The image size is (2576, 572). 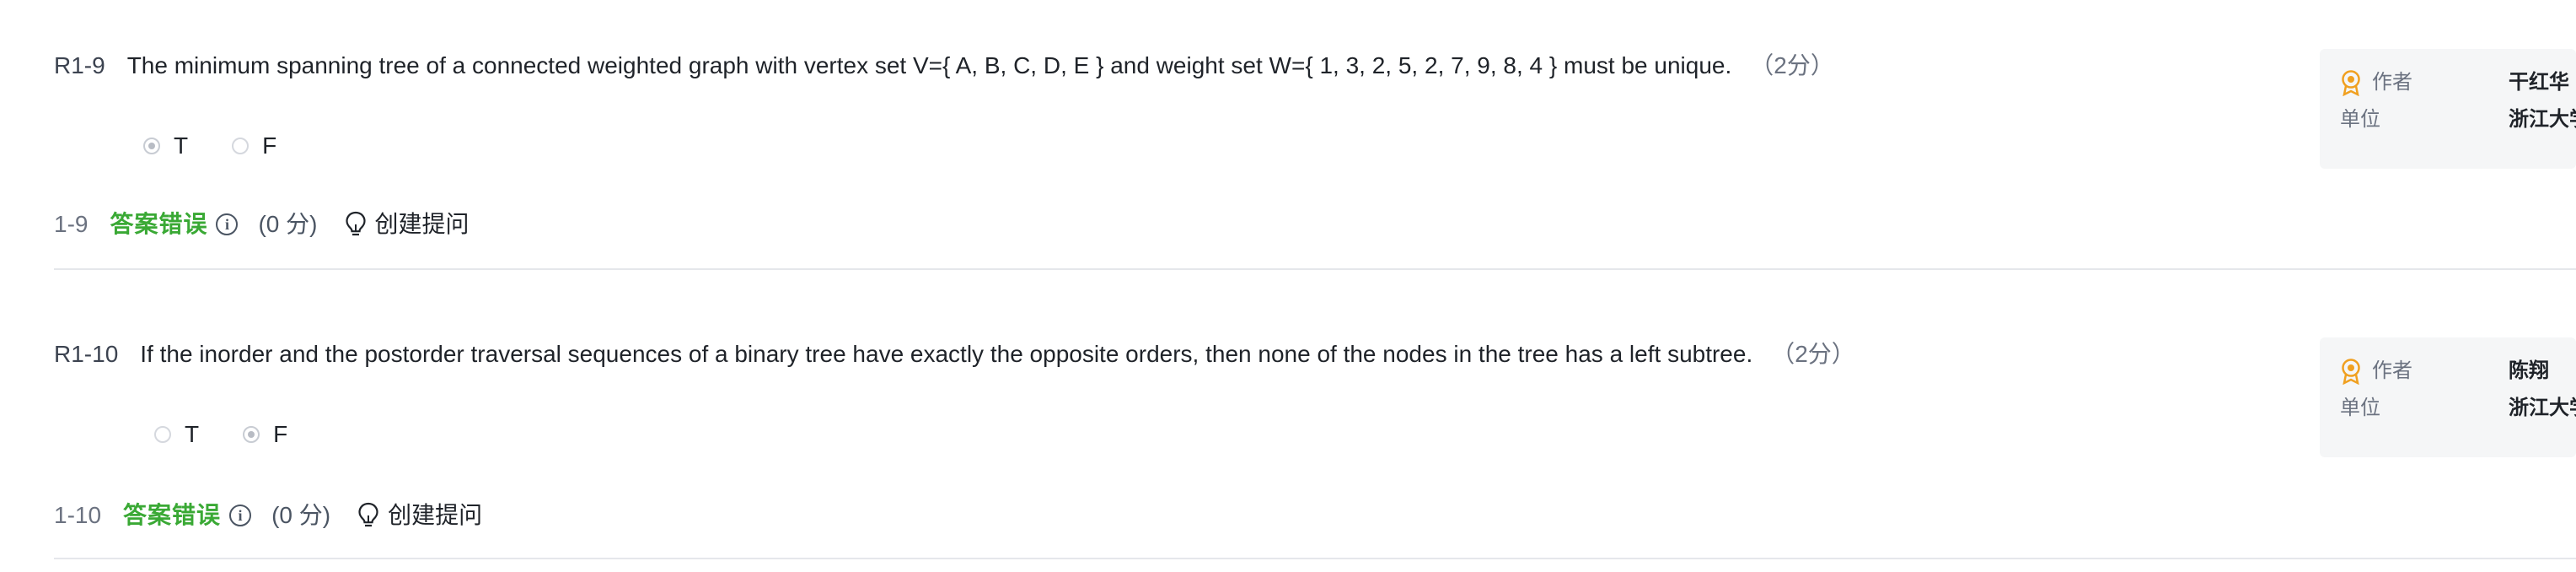 I want to click on result-number: 1-9, so click(x=71, y=224).